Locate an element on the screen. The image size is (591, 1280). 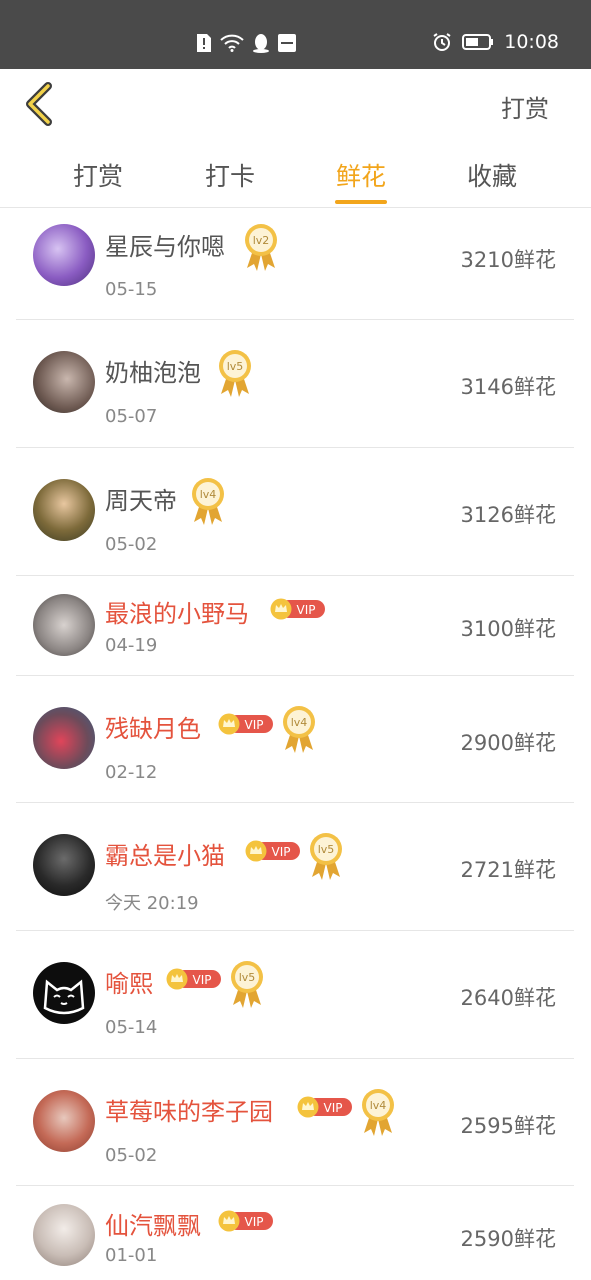
flower-amount: 3146鲜花 is located at coordinates (508, 387).